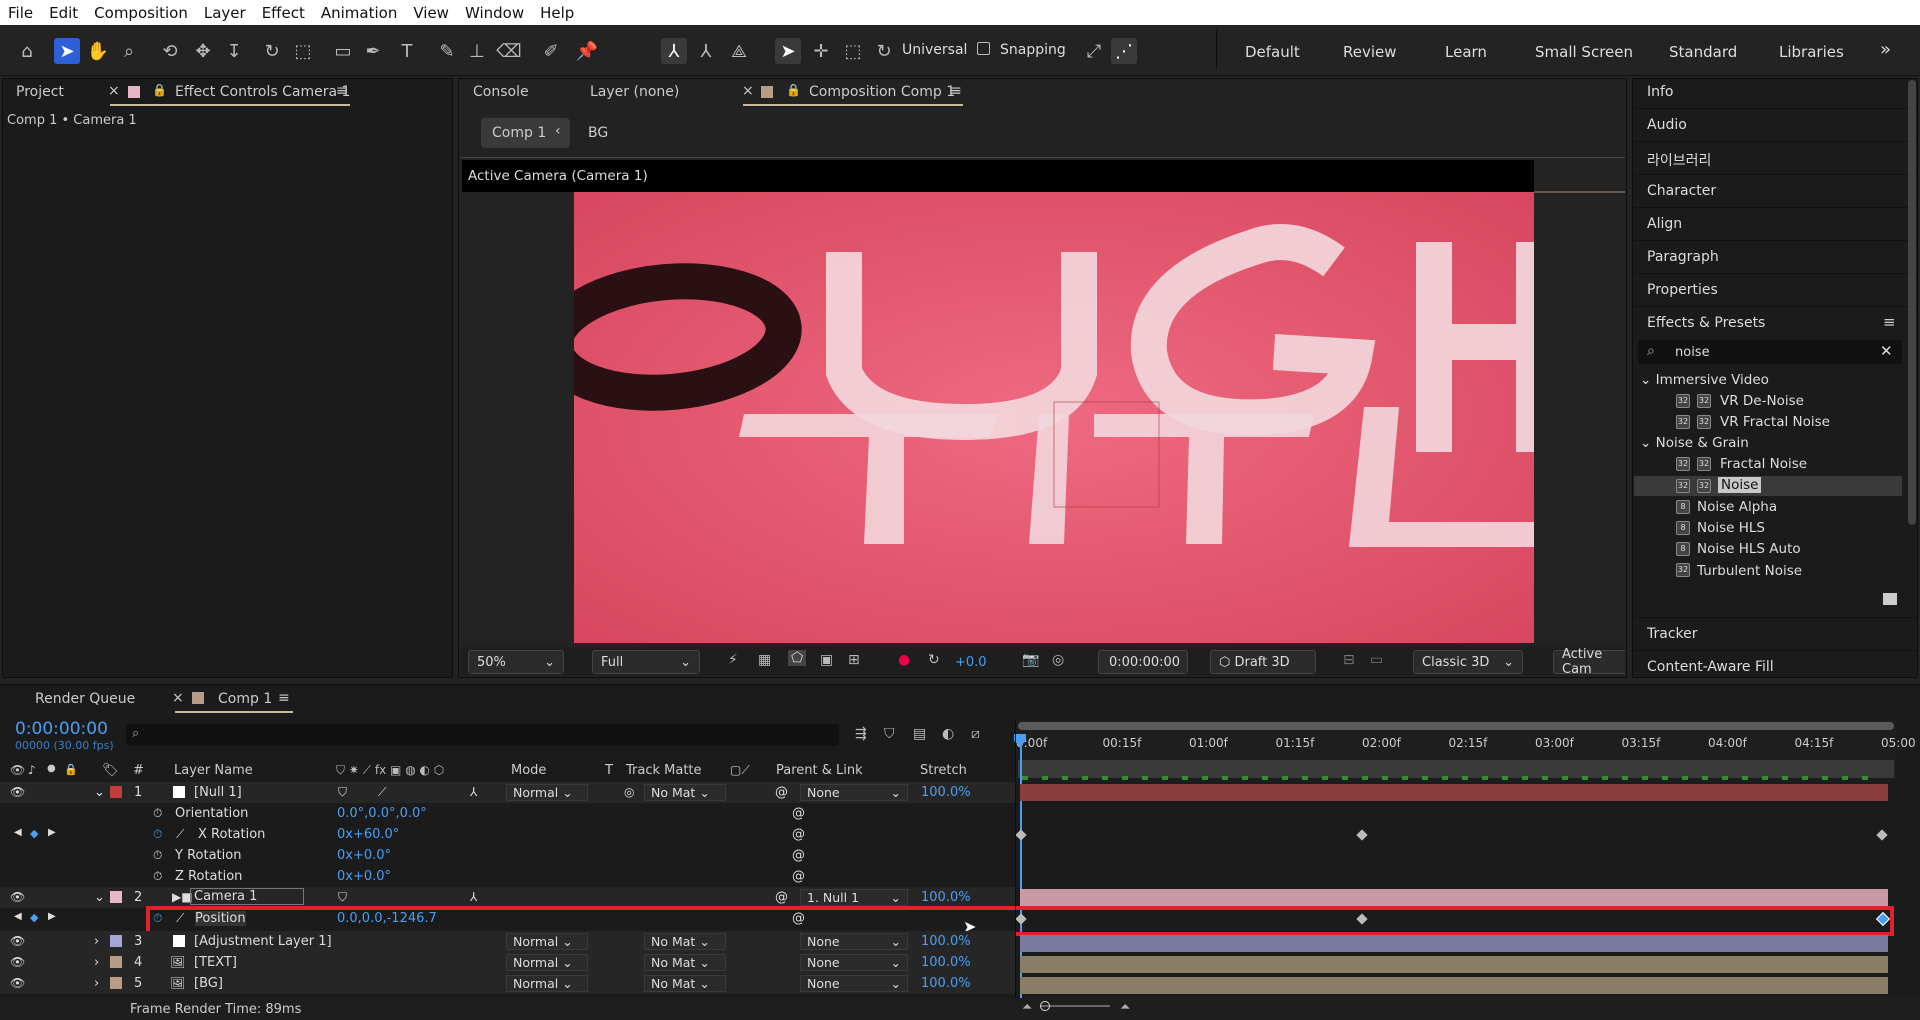 This screenshot has width=1920, height=1020. I want to click on world-axis-icon: ⅄, so click(706, 51).